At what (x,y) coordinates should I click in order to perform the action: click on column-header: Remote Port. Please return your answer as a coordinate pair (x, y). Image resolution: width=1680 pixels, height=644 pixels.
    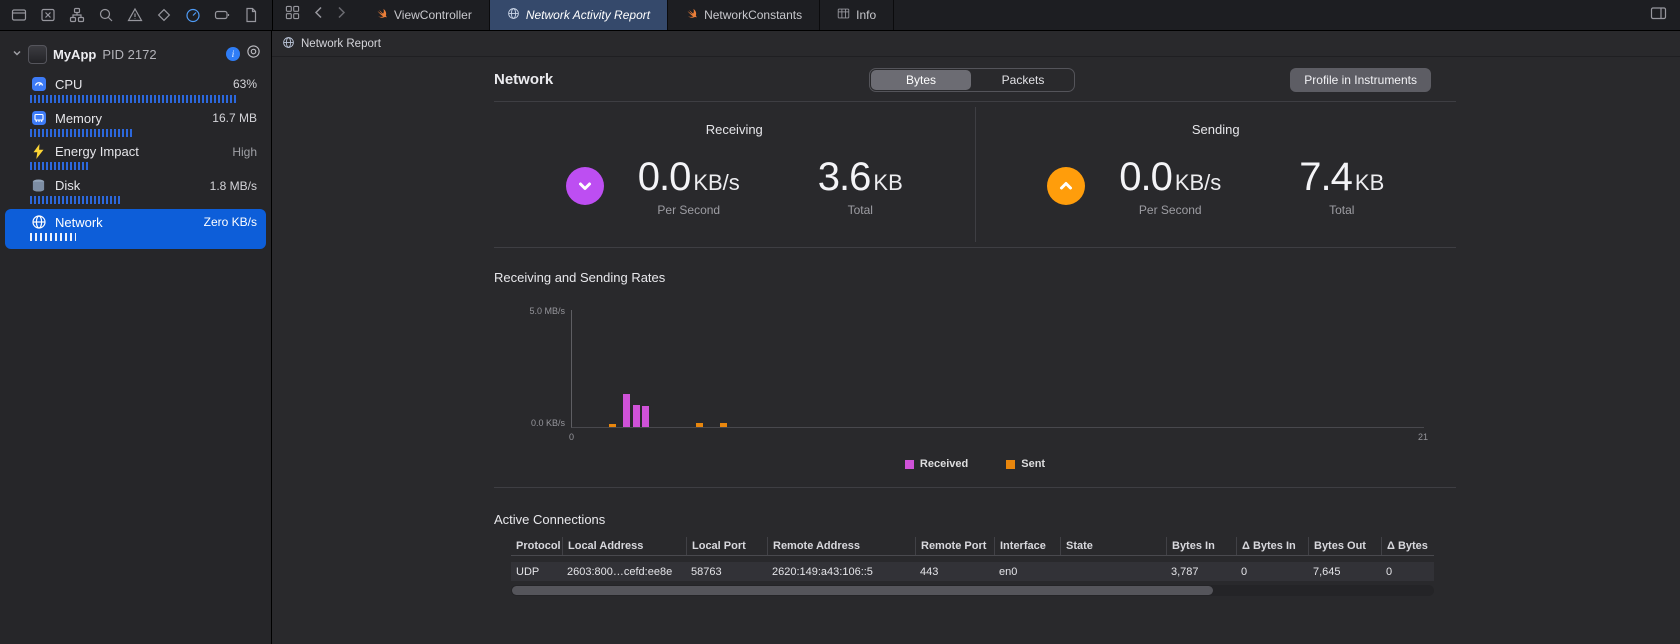
    Looking at the image, I should click on (954, 546).